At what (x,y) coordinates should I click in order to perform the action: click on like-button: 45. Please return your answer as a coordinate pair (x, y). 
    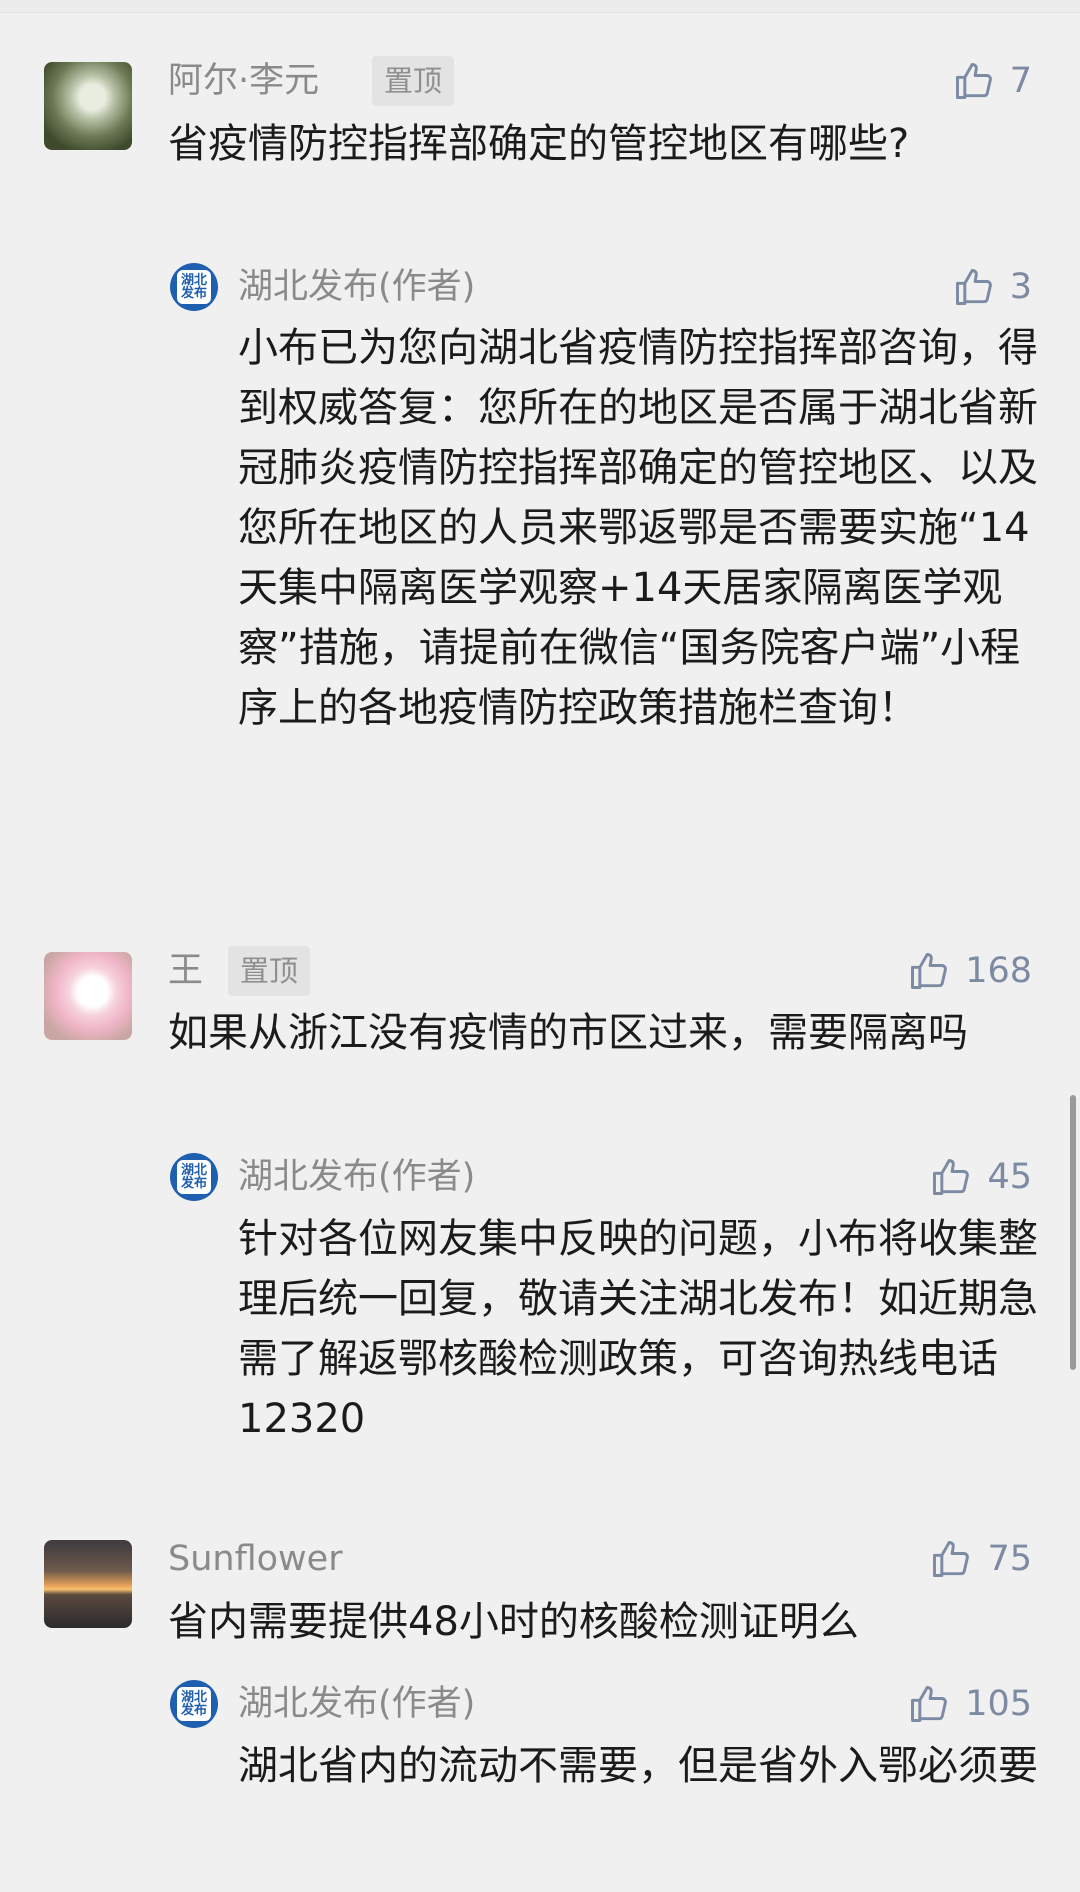
    Looking at the image, I should click on (980, 1177).